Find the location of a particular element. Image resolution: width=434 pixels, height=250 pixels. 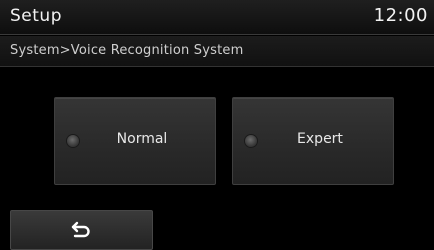

expert-option-label: Expert is located at coordinates (320, 139).